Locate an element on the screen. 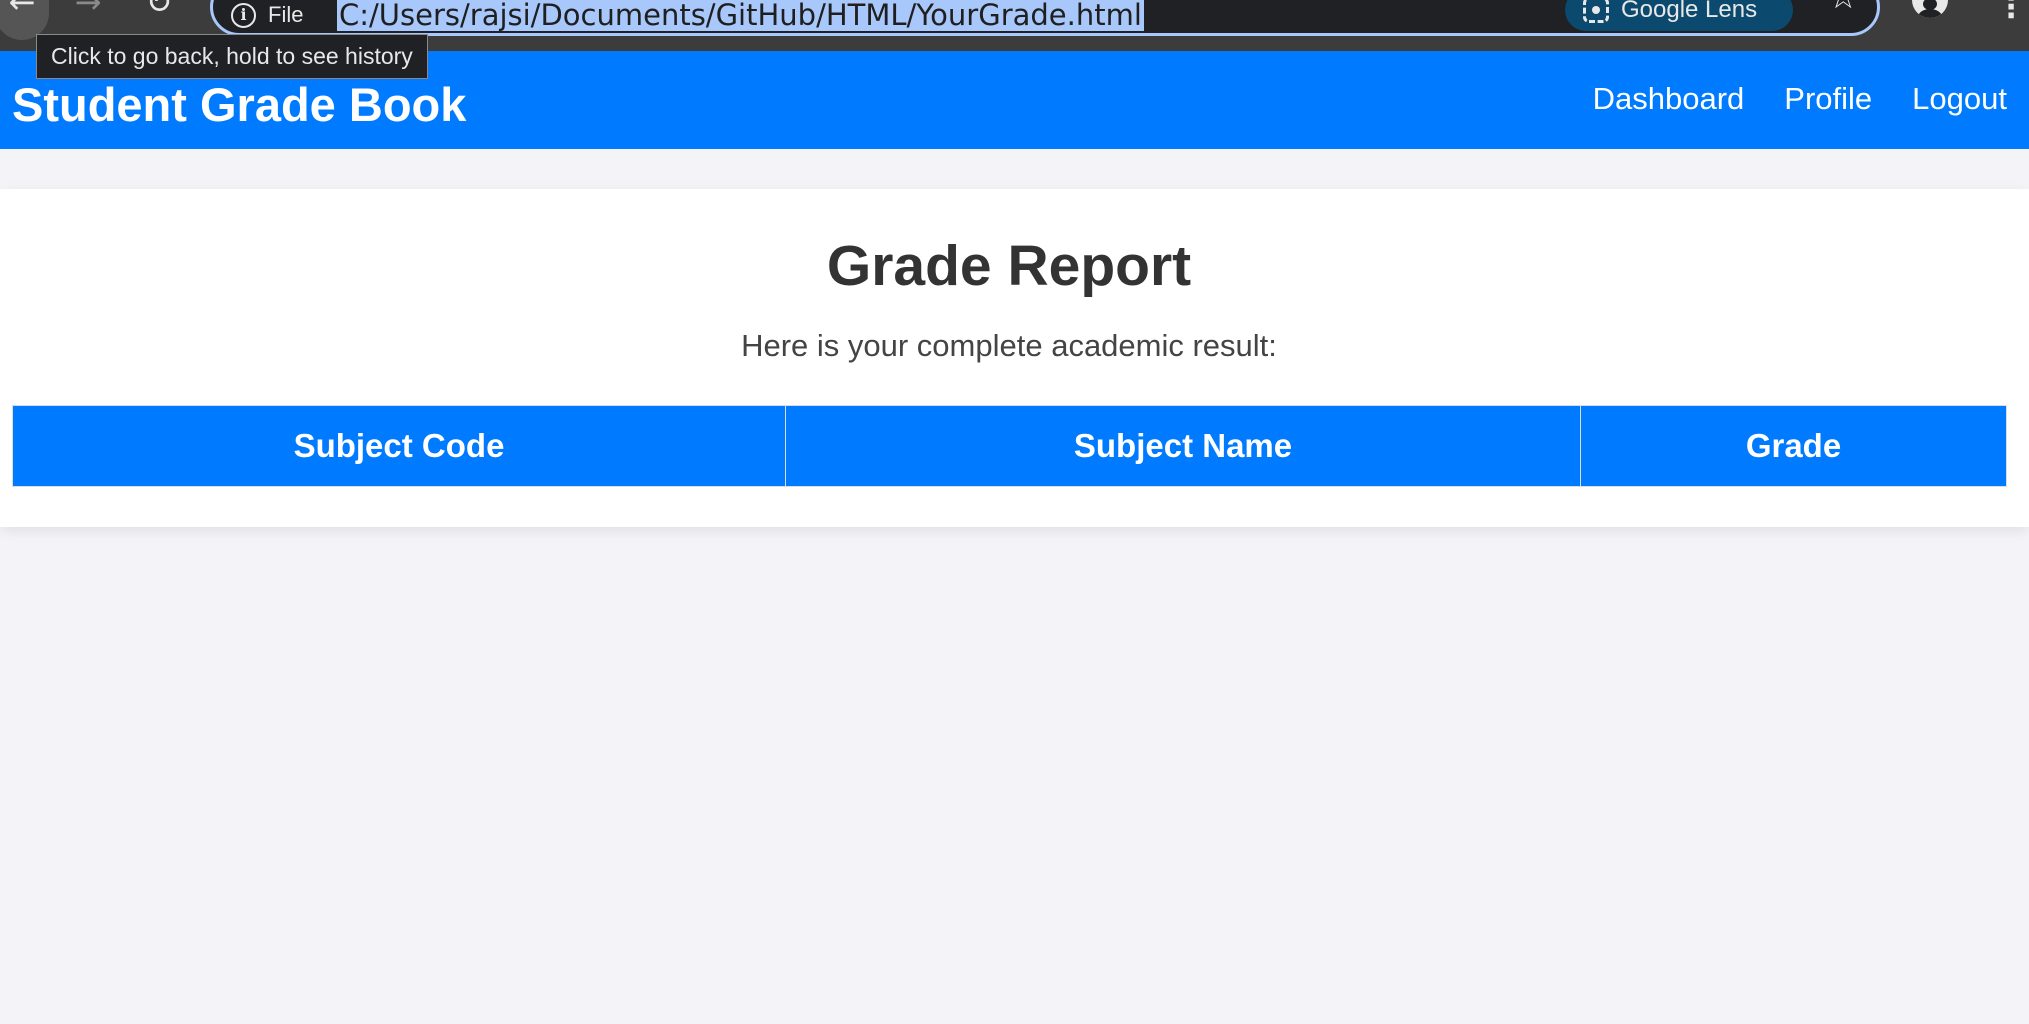 The image size is (2029, 1024). main-nav: Dashboard Profile Logout is located at coordinates (1800, 99).